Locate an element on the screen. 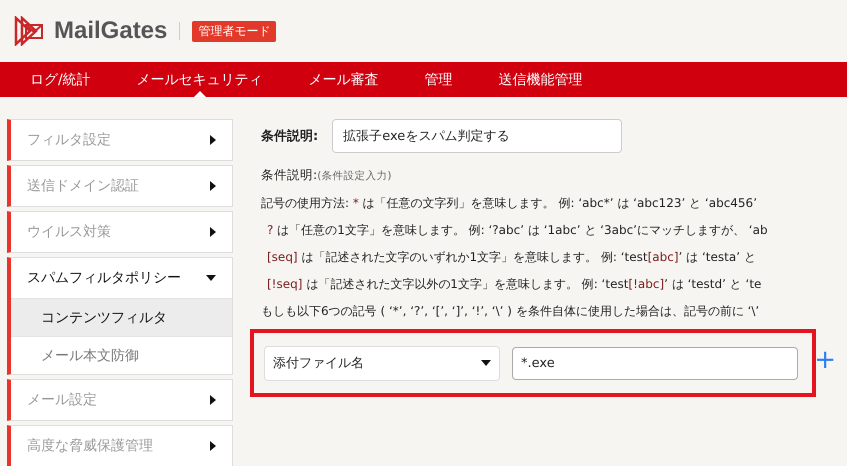 Image resolution: width=847 pixels, height=466 pixels. sidebar-item: 高度な脅威保護管理 is located at coordinates (121, 446).